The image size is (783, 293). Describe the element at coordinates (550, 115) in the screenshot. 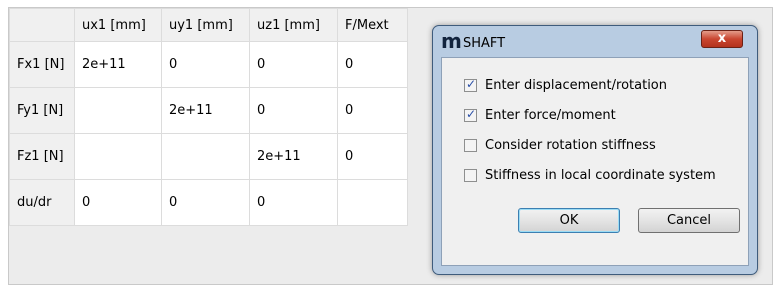

I see `option-label: Enter force/moment` at that location.